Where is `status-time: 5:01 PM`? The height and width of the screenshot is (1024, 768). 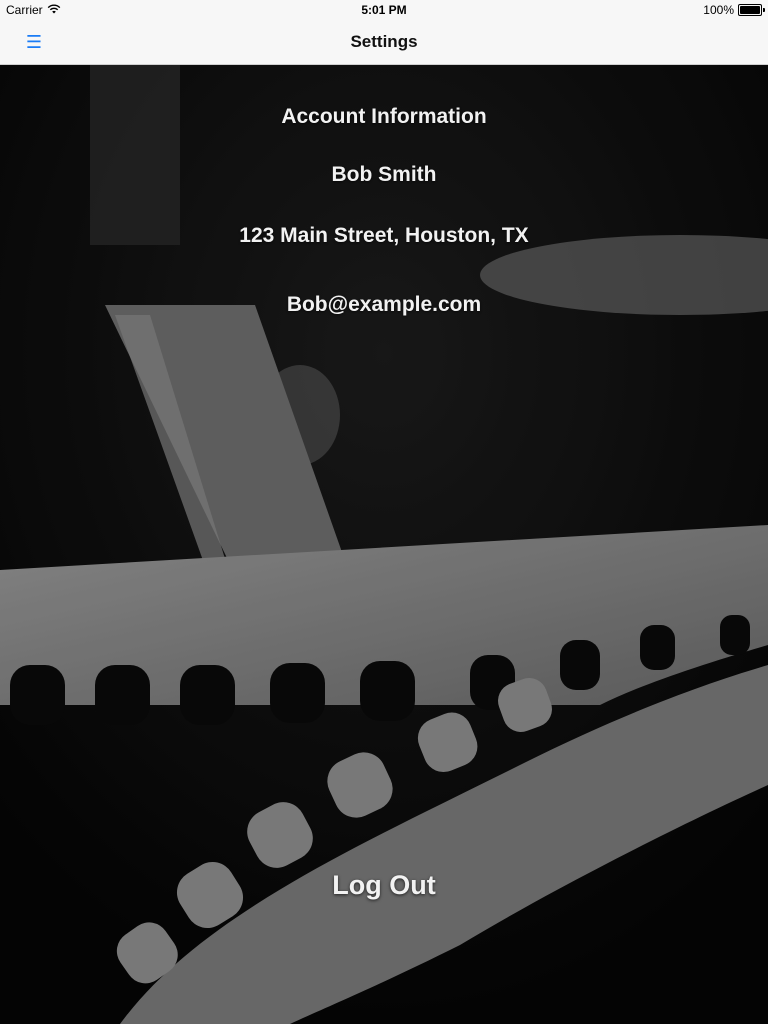 status-time: 5:01 PM is located at coordinates (384, 10).